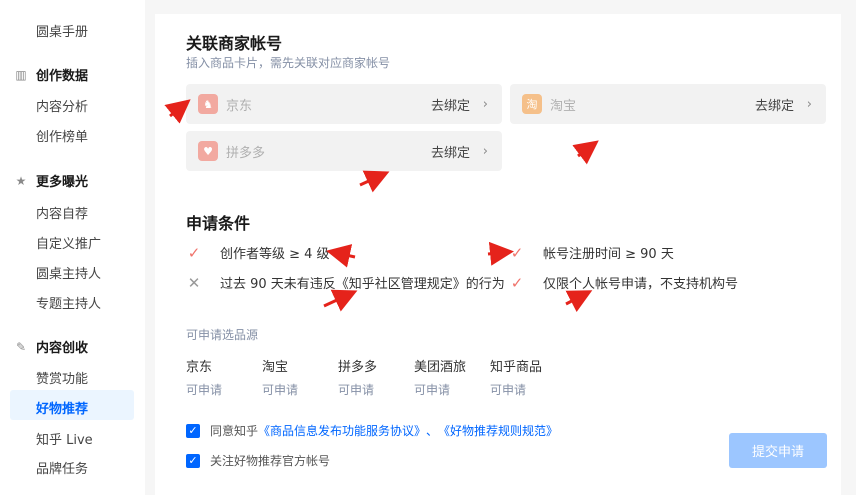  Describe the element at coordinates (68, 302) in the screenshot. I see `sidebar-item-topic-host: 专题主持人` at that location.